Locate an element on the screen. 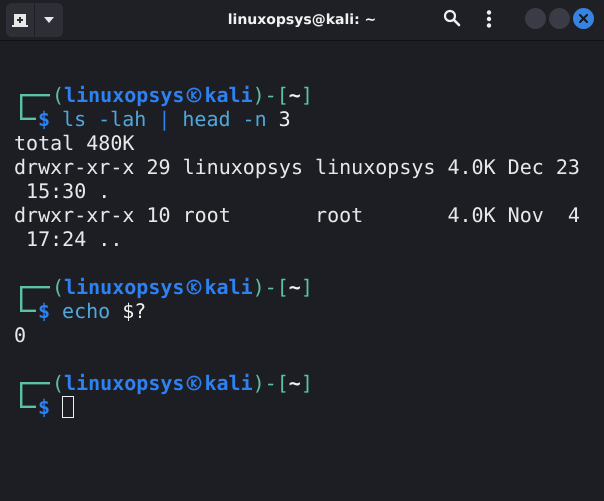  search-button is located at coordinates (452, 18).